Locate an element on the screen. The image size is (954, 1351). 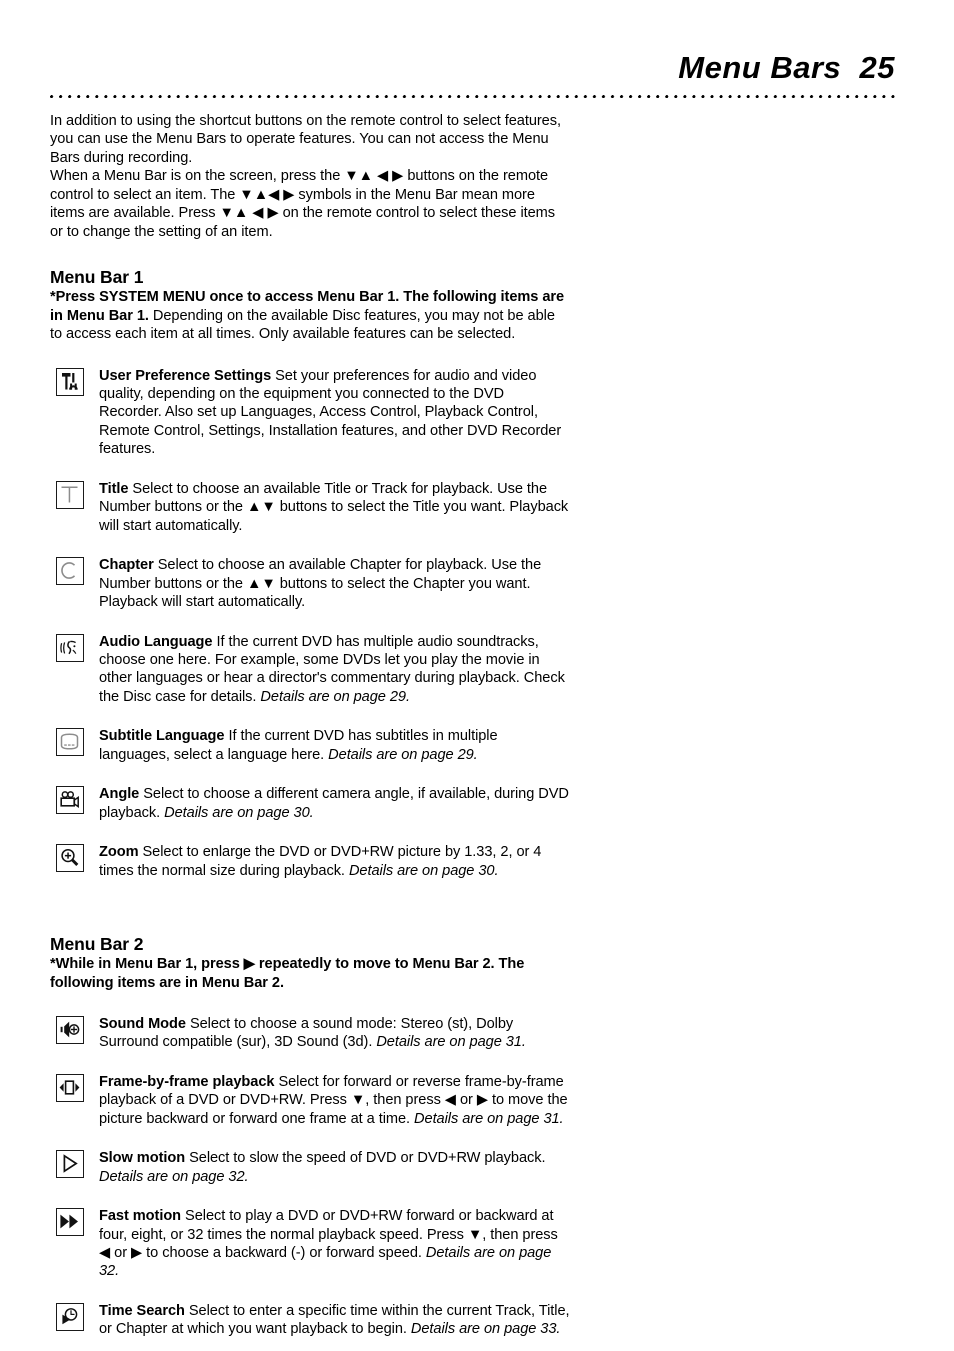
title-t-icon is located at coordinates (70, 494).